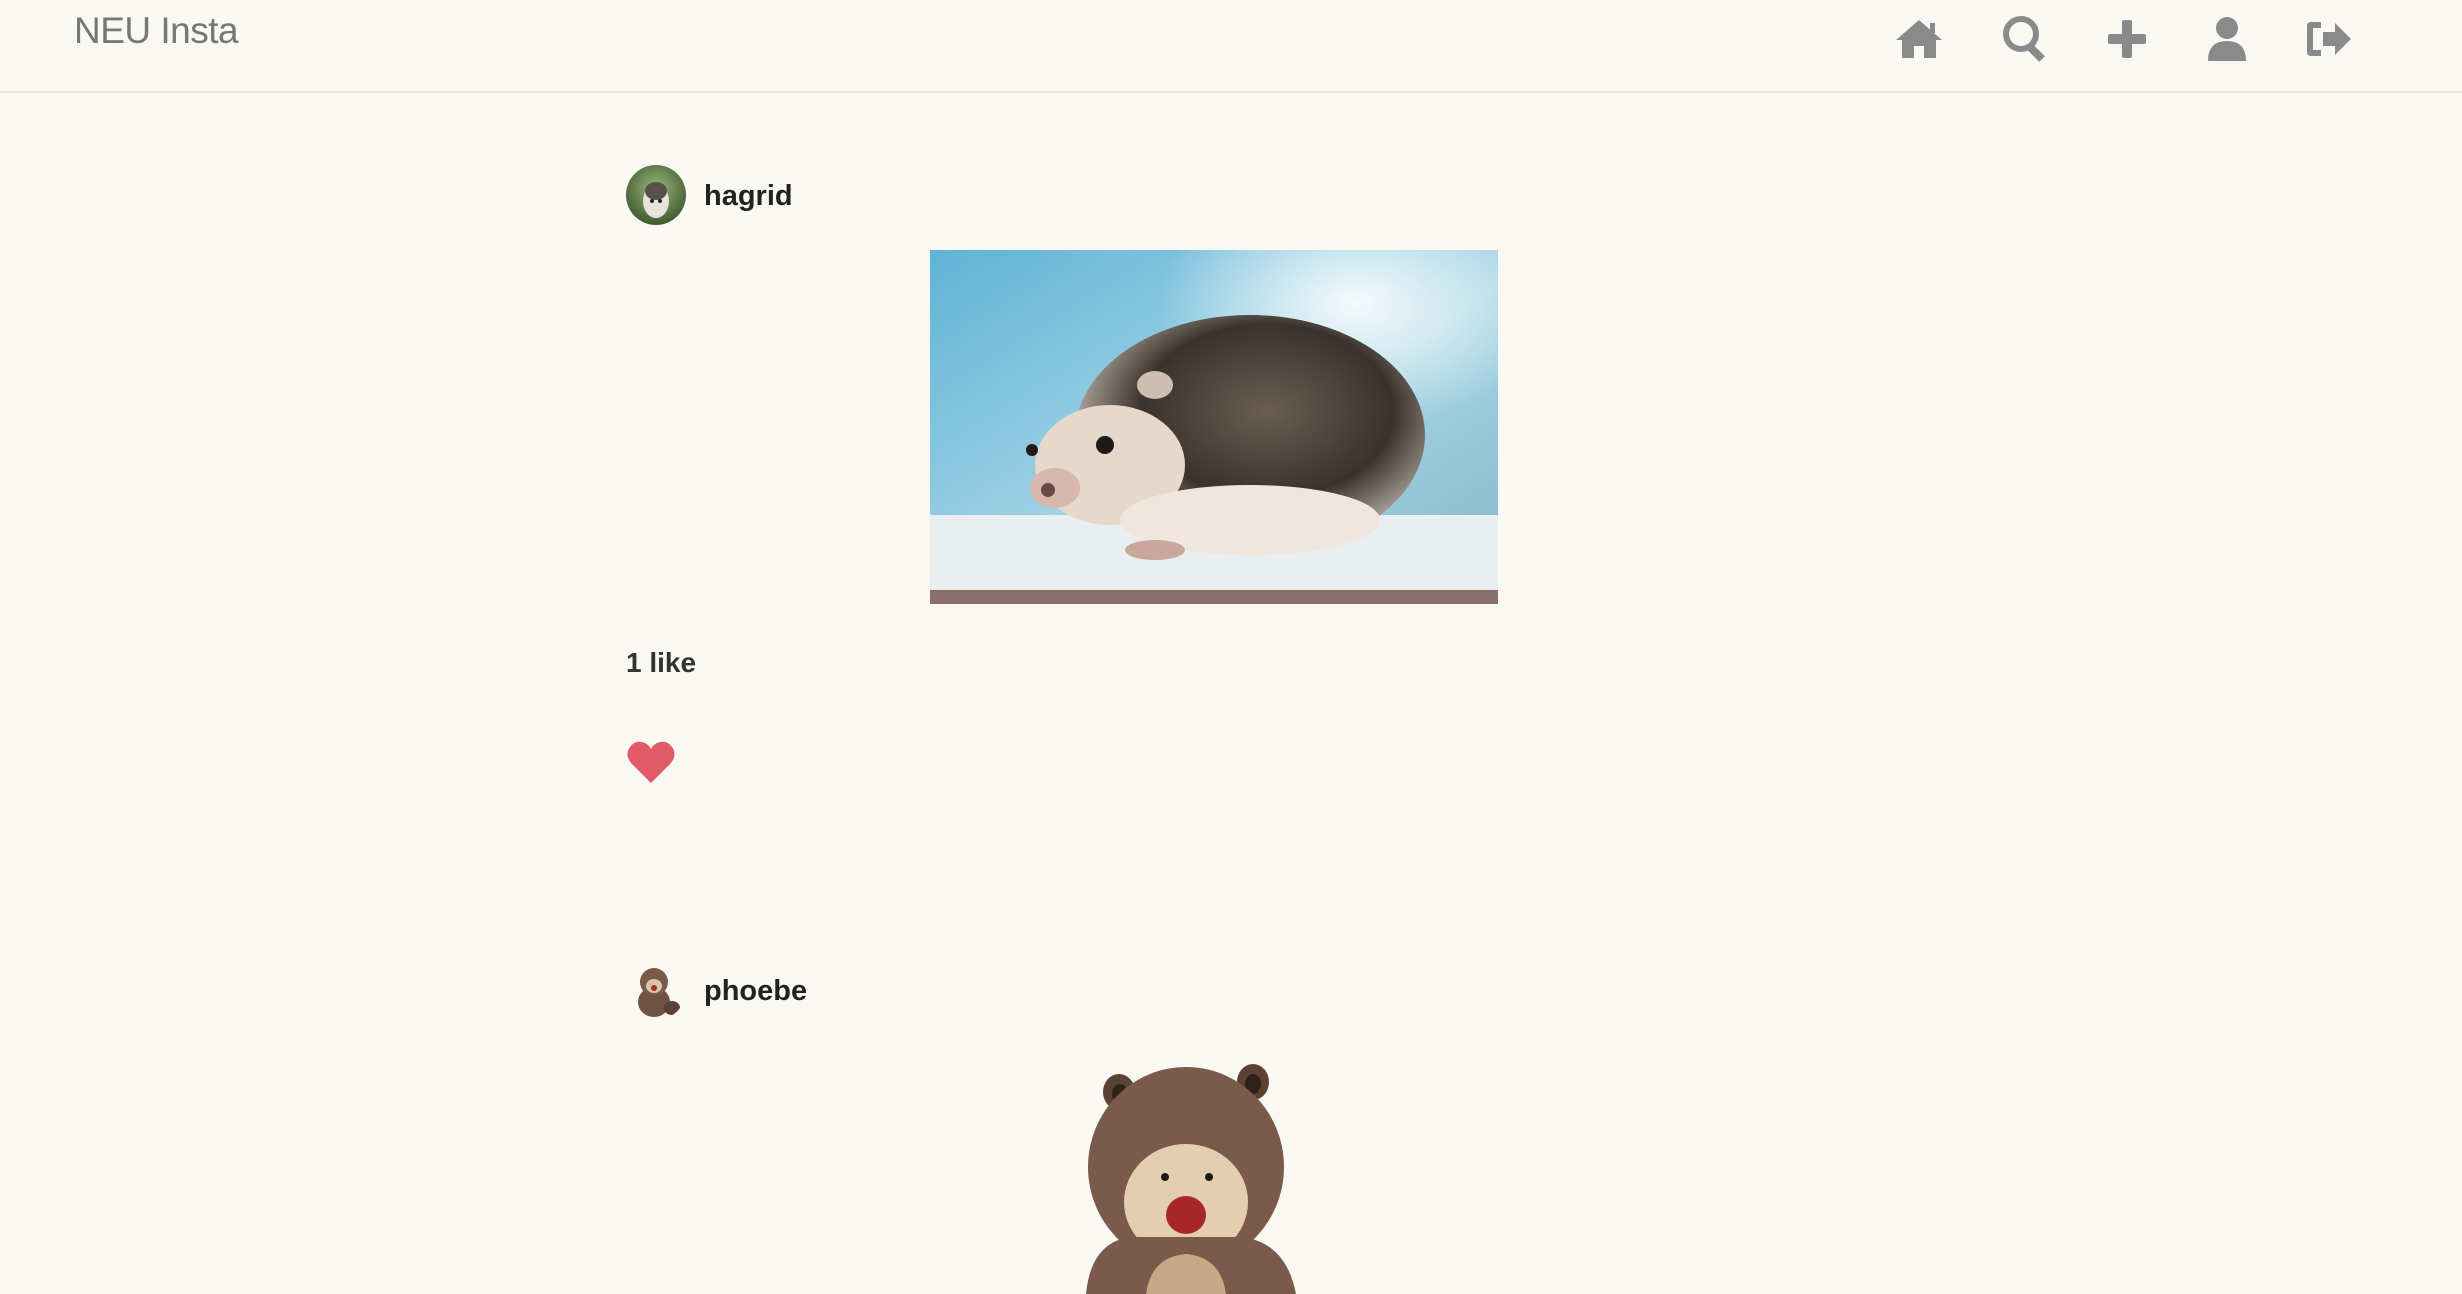 The height and width of the screenshot is (1294, 2462). Describe the element at coordinates (755, 991) in the screenshot. I see `post-username: phoebe` at that location.